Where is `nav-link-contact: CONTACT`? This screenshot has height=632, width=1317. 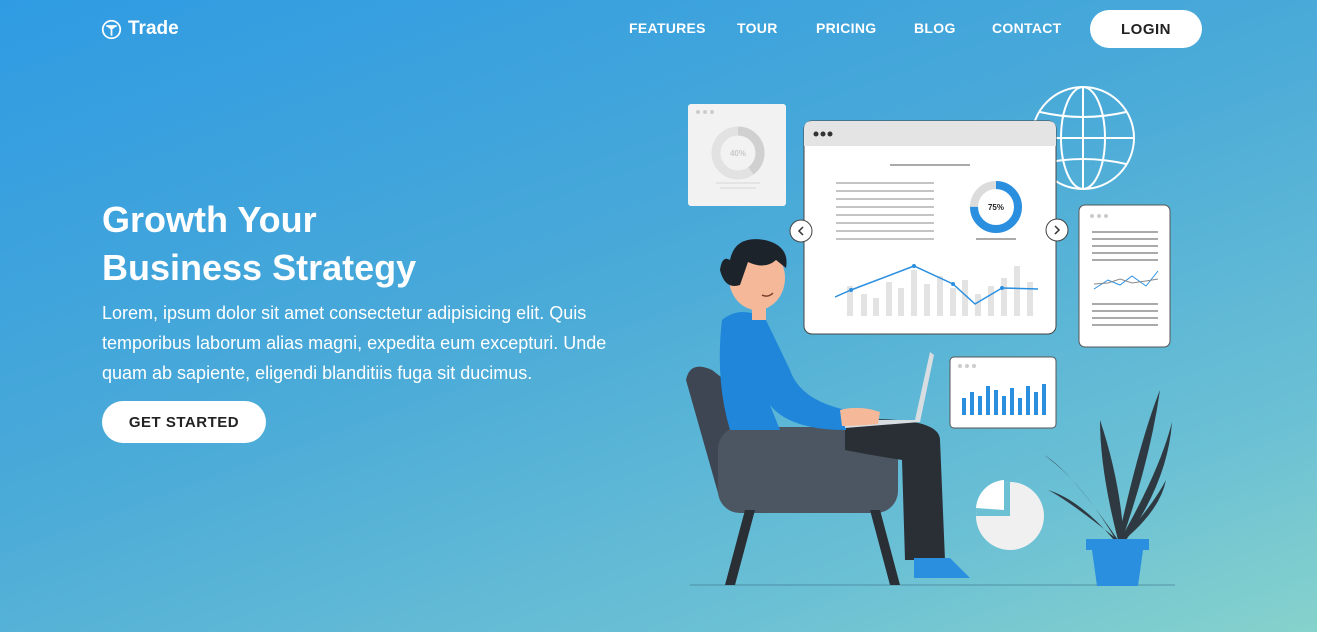 nav-link-contact: CONTACT is located at coordinates (1027, 28).